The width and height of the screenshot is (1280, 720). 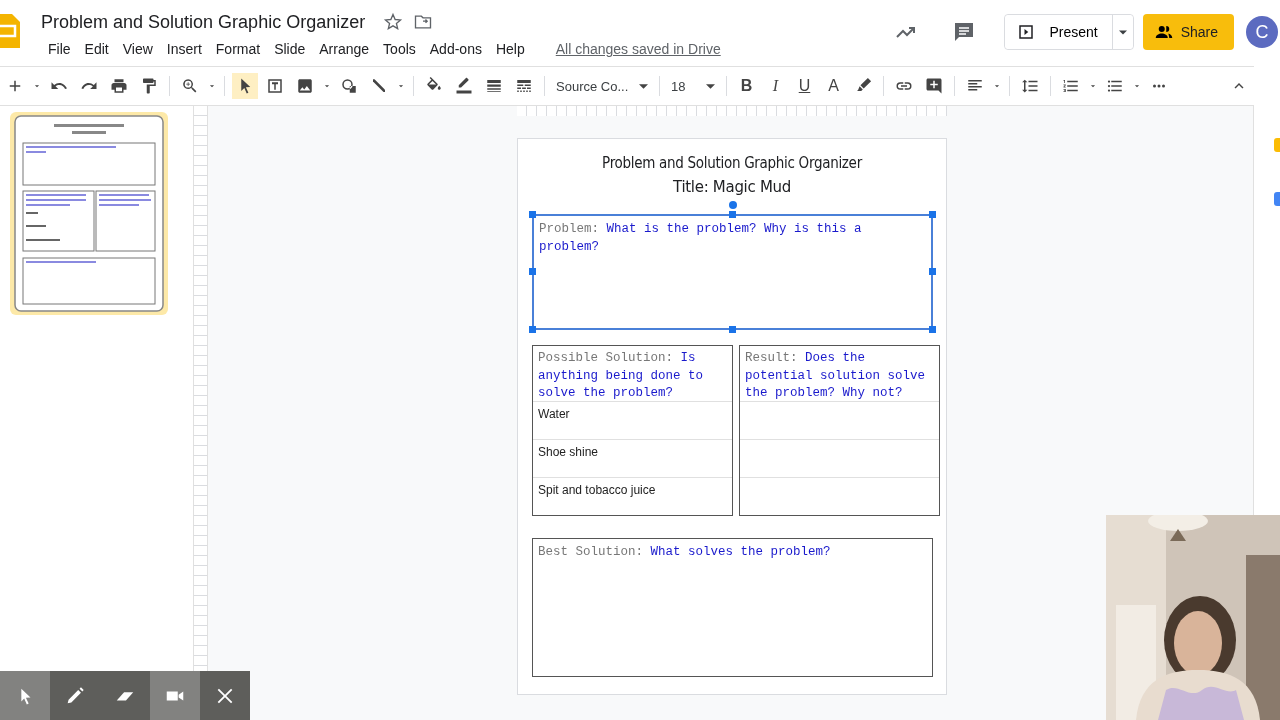 I want to click on slide-title: Problem and Solution Graphic Organizer, so click(x=732, y=163).